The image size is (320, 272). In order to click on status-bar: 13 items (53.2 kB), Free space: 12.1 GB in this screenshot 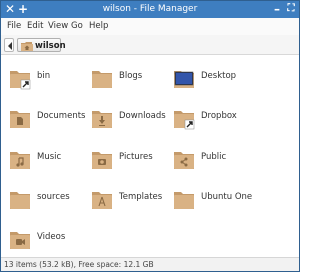, I will do `click(150, 264)`.